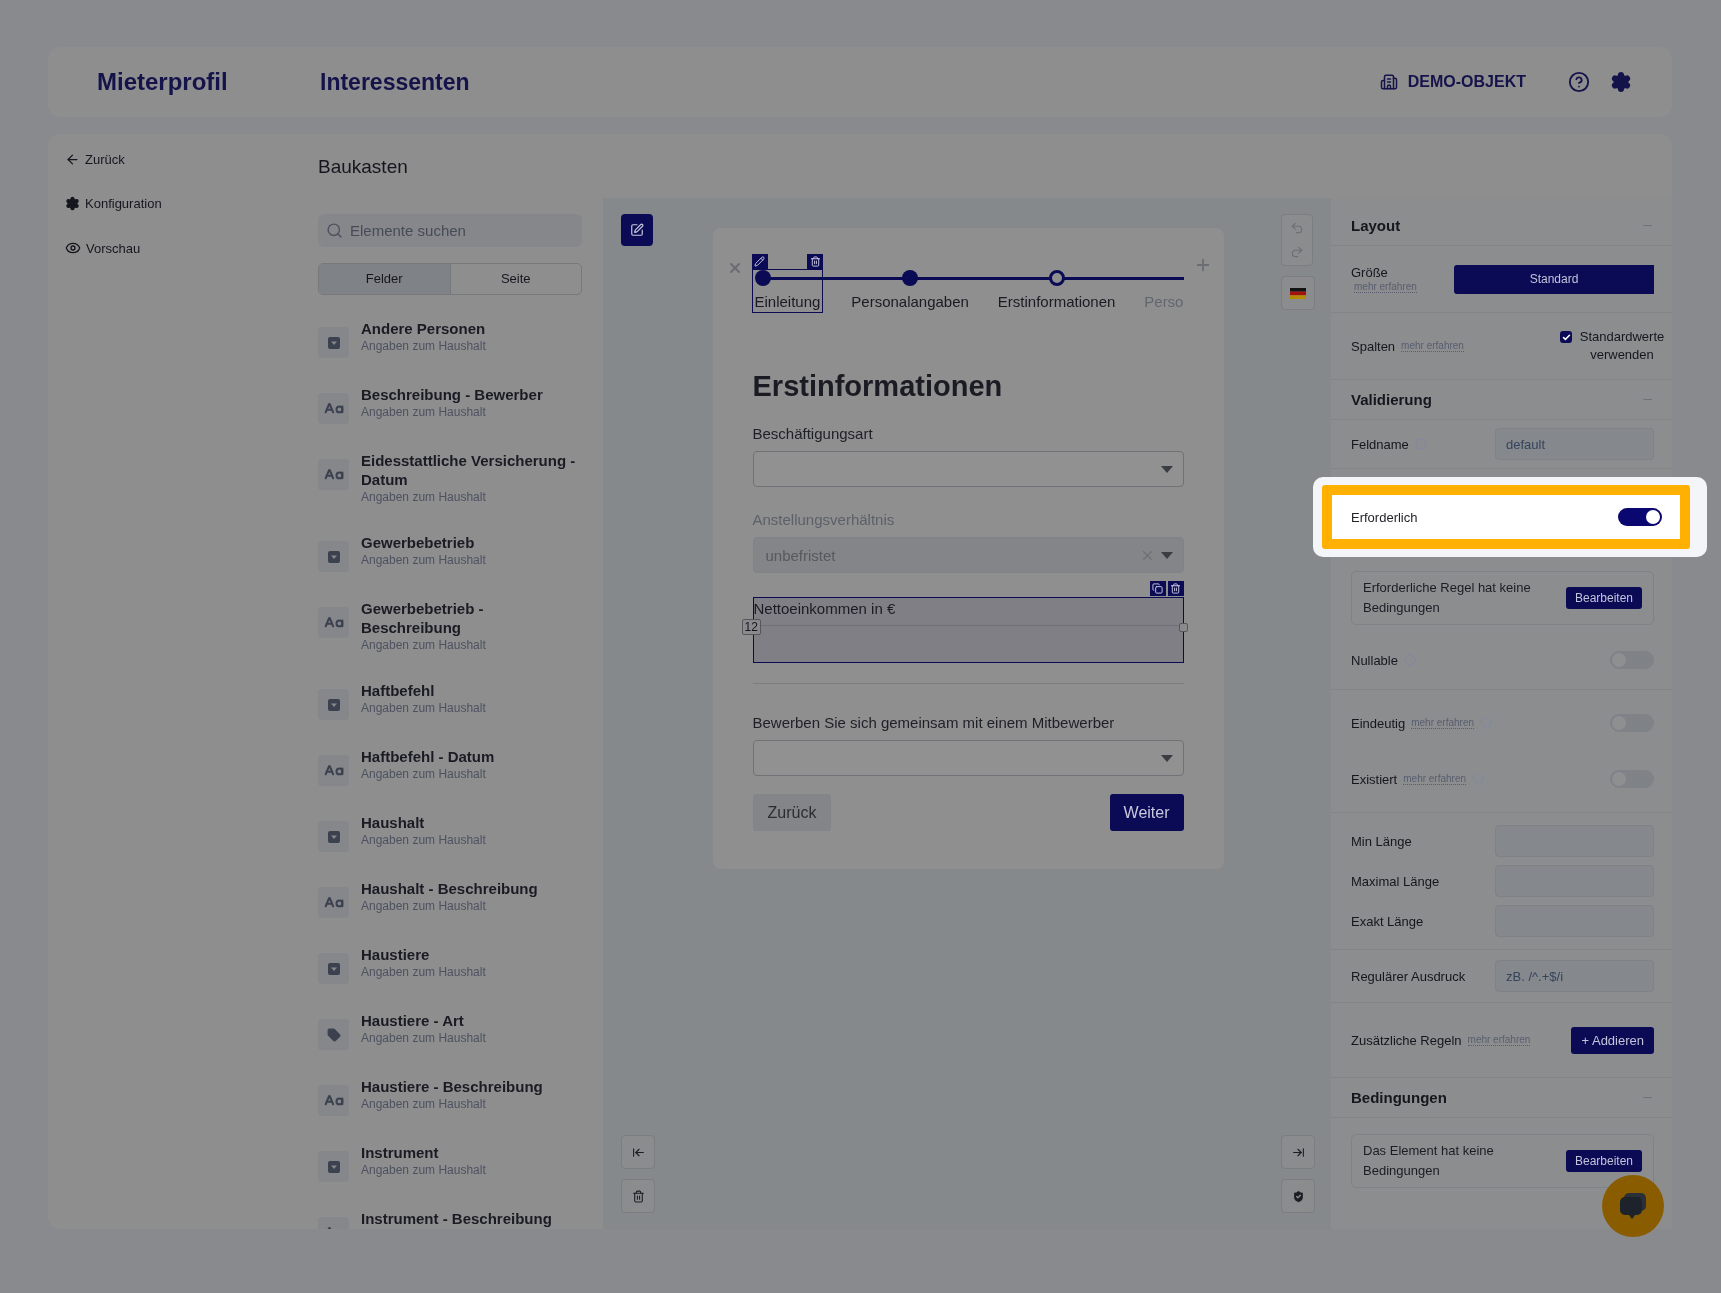 This screenshot has height=1293, width=1721. What do you see at coordinates (813, 433) in the screenshot?
I see `field-label: Beschäftigungsart` at bounding box center [813, 433].